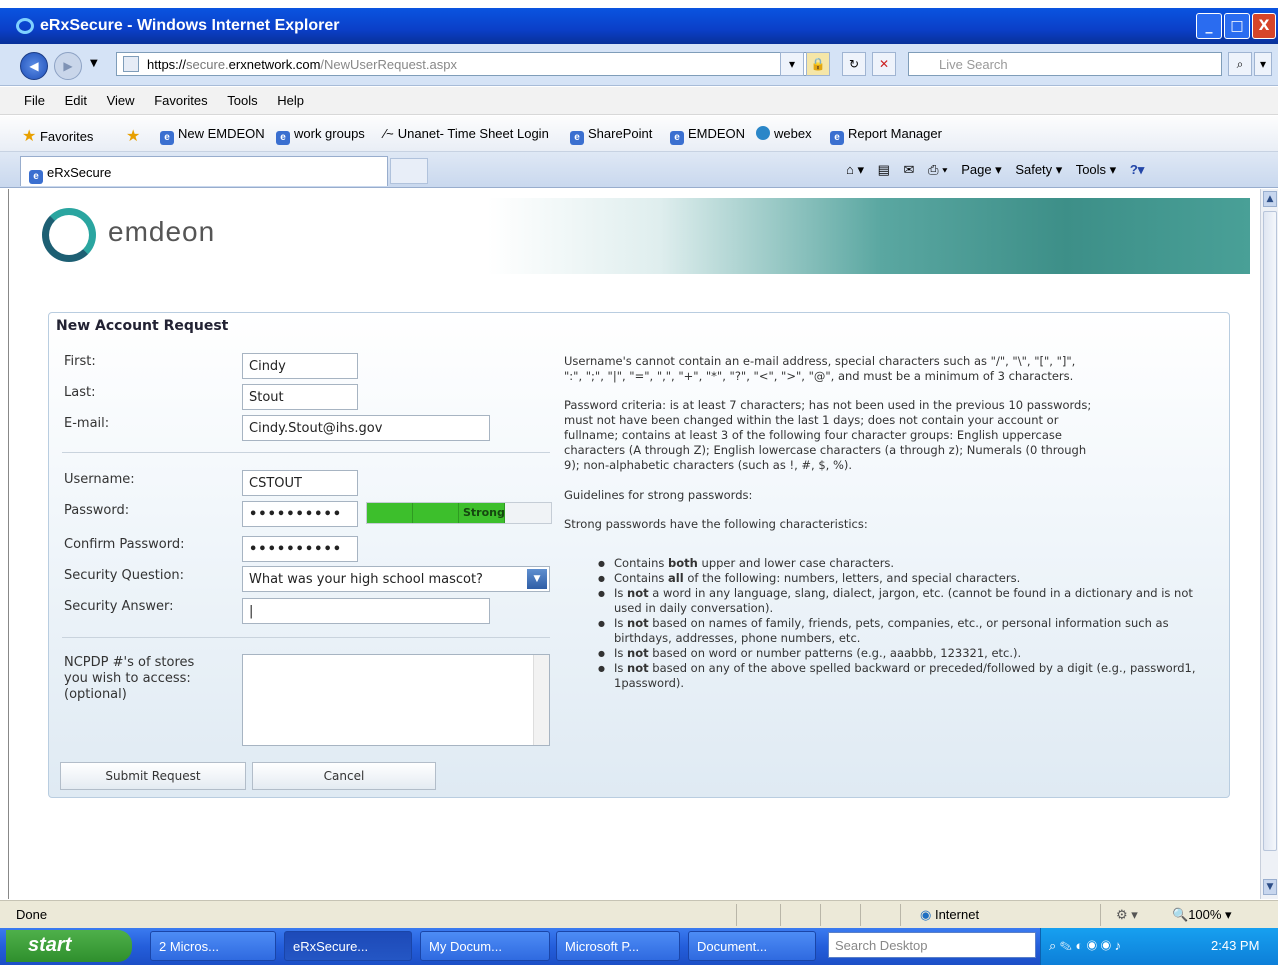  Describe the element at coordinates (1096, 169) in the screenshot. I see `tools-menu: Tools ▾` at that location.